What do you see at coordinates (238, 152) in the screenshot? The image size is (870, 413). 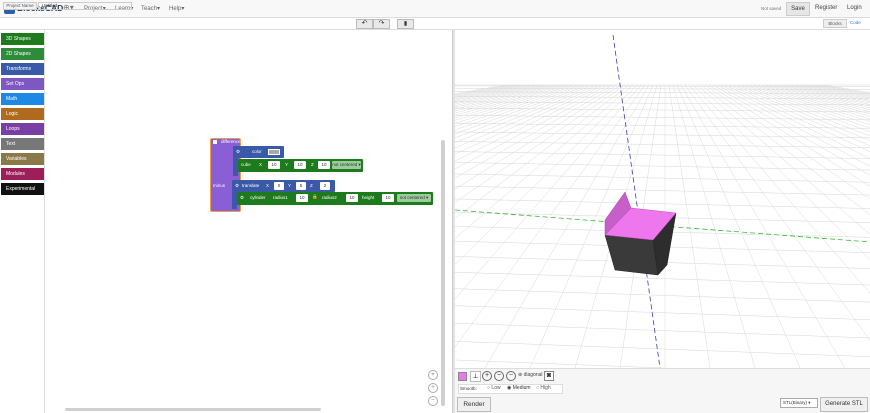 I see `color-gear-icon: ⚙` at bounding box center [238, 152].